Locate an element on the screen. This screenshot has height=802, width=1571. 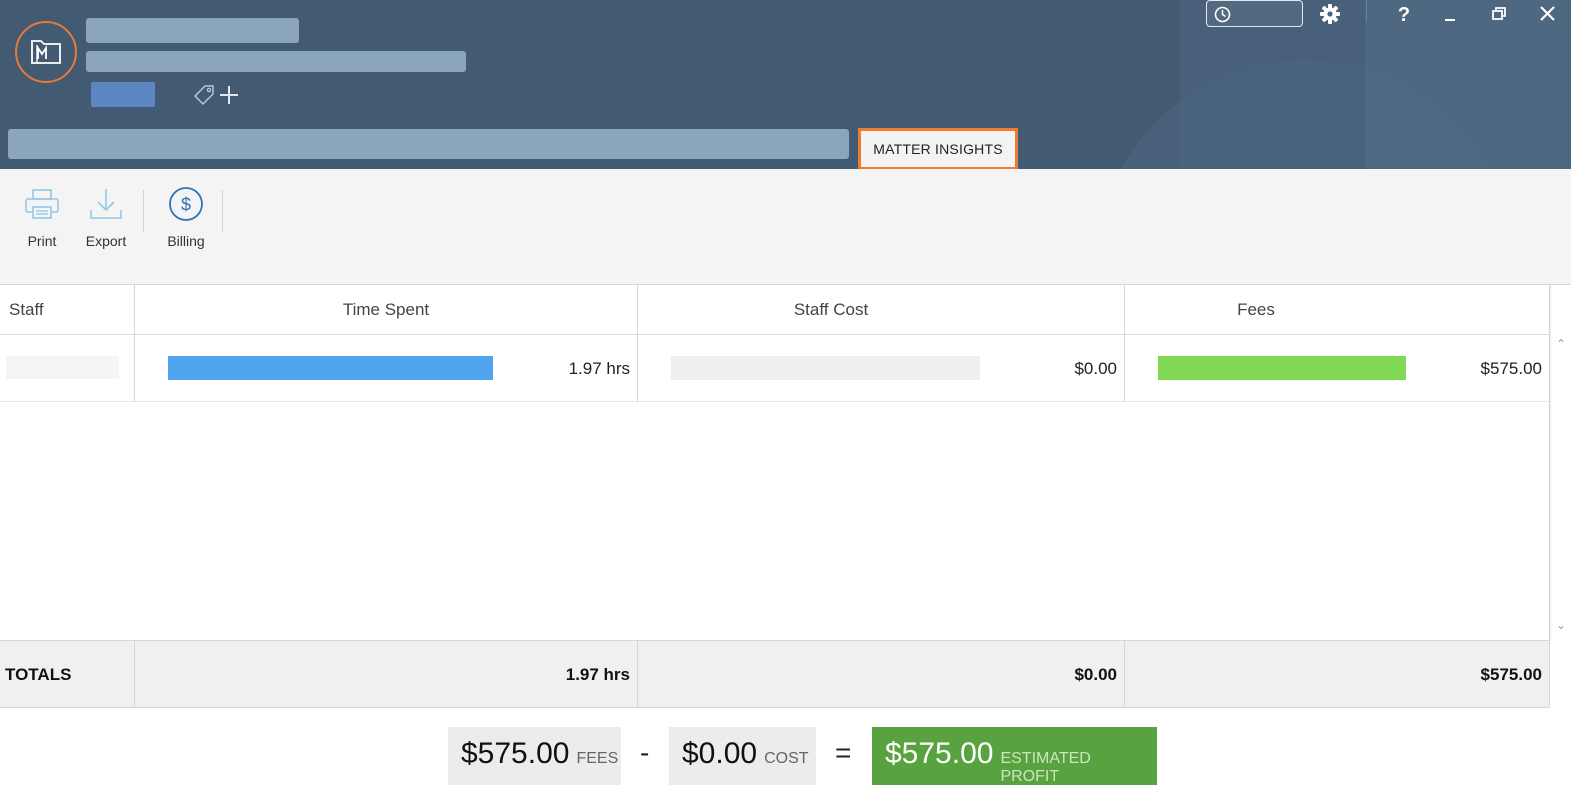
app-logo is located at coordinates (46, 52).